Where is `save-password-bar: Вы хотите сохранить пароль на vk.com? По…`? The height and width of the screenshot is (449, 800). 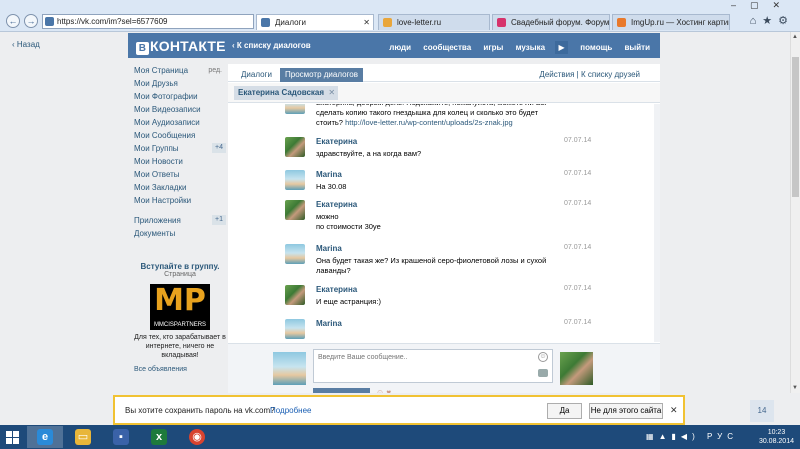 save-password-bar: Вы хотите сохранить пароль на vk.com? По… is located at coordinates (399, 410).